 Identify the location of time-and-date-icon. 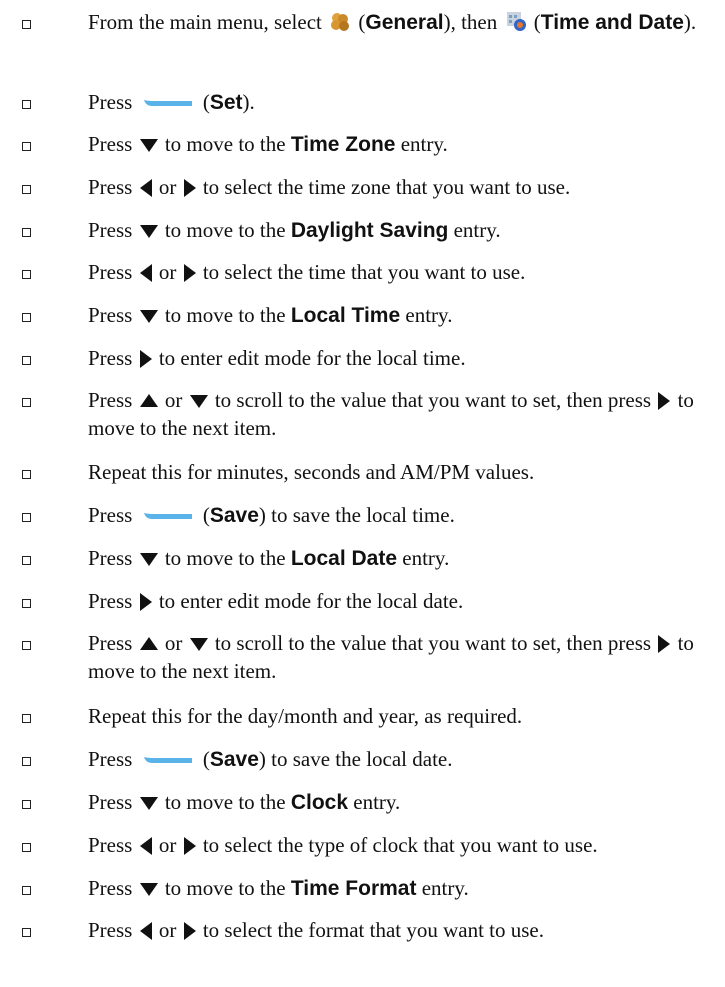
(516, 22).